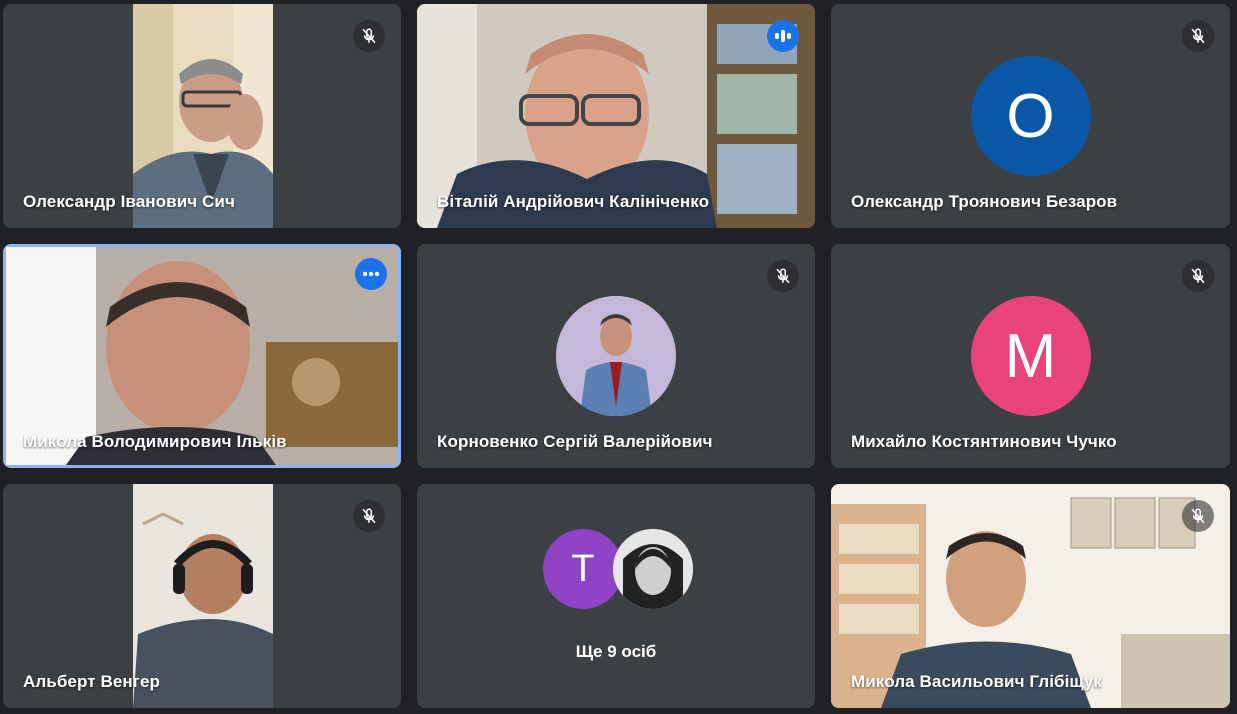  I want to click on participant-tile: Олександр Іванович Сич, so click(202, 116).